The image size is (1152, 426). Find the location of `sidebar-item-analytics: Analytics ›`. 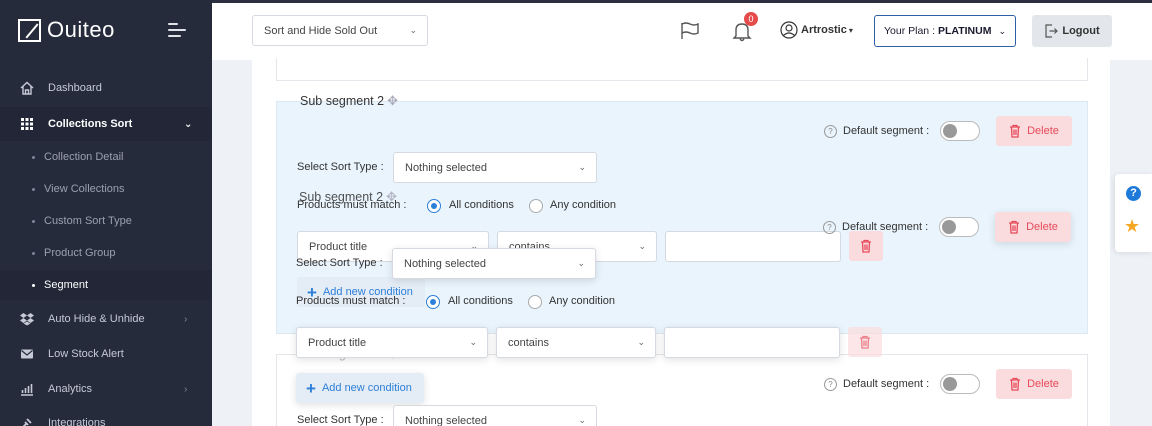

sidebar-item-analytics: Analytics › is located at coordinates (106, 389).